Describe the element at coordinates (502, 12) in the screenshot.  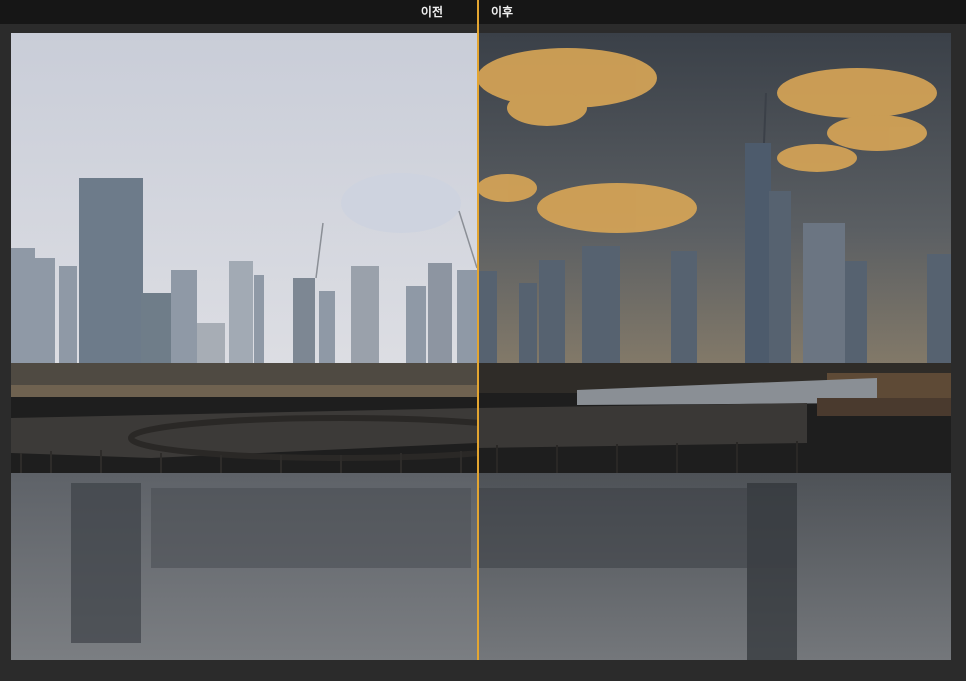
I see `after-label: 이후` at that location.